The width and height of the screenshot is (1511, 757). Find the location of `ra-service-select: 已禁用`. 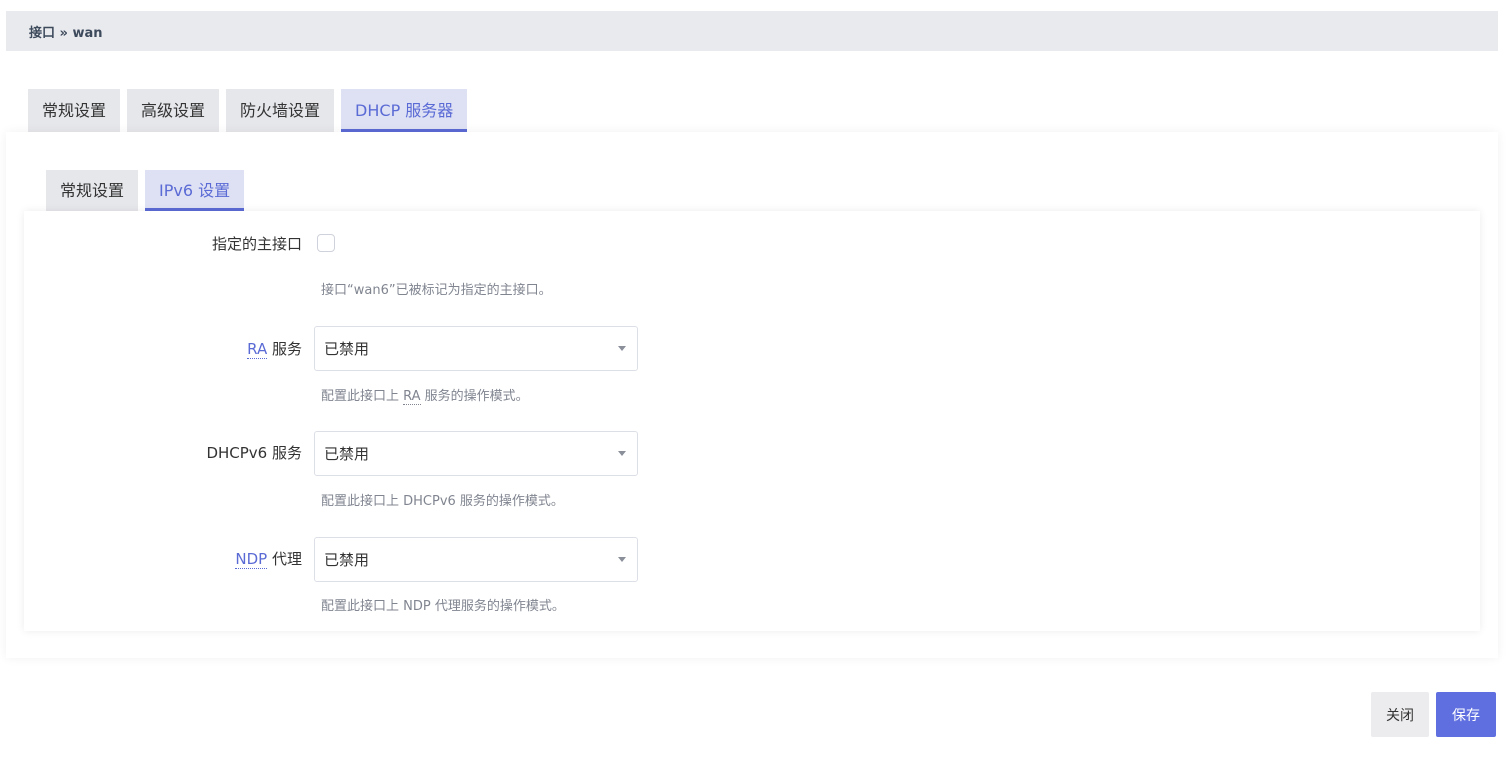

ra-service-select: 已禁用 is located at coordinates (476, 348).